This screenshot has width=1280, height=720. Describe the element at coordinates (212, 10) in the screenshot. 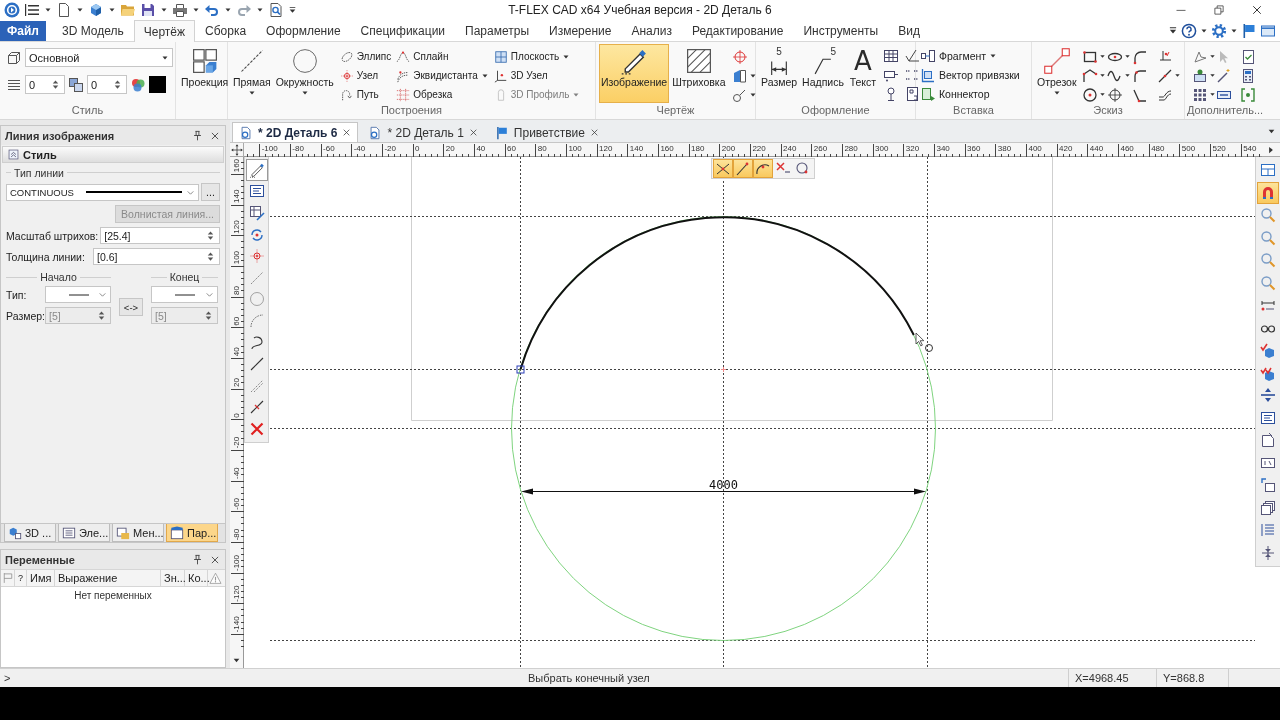

I see `undo-icon` at that location.